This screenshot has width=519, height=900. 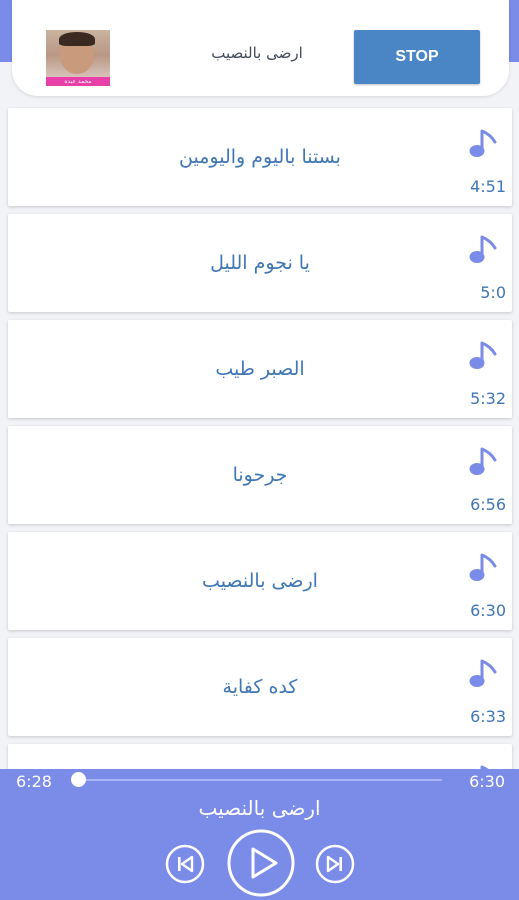 I want to click on song-item-partial, so click(x=260, y=757).